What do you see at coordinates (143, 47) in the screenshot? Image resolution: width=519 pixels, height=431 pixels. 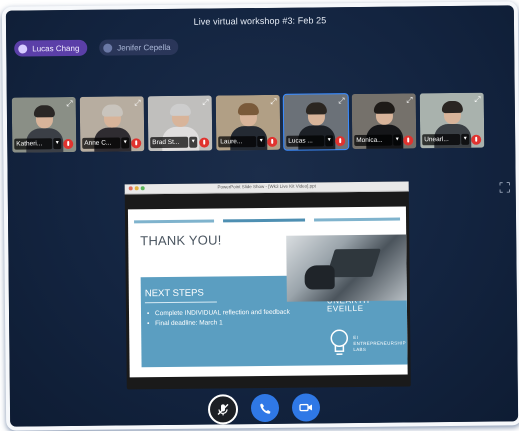 I see `speaker-name: Jenifer Cepella` at bounding box center [143, 47].